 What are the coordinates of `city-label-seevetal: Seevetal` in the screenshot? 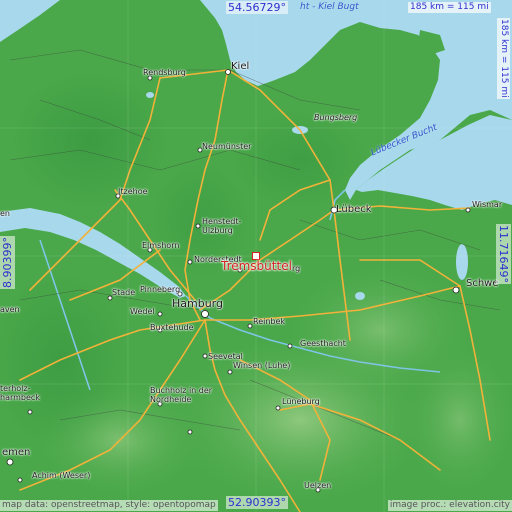 It's located at (225, 357).